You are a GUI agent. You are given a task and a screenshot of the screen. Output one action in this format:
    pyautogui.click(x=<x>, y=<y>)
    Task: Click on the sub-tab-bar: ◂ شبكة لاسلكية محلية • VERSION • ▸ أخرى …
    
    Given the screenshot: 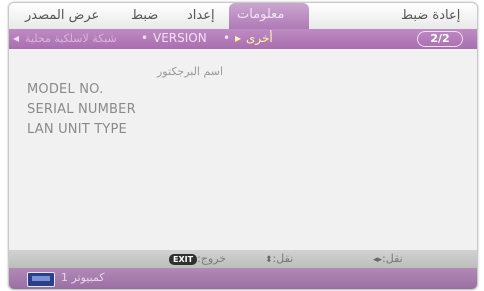 What is the action you would take?
    pyautogui.click(x=243, y=39)
    